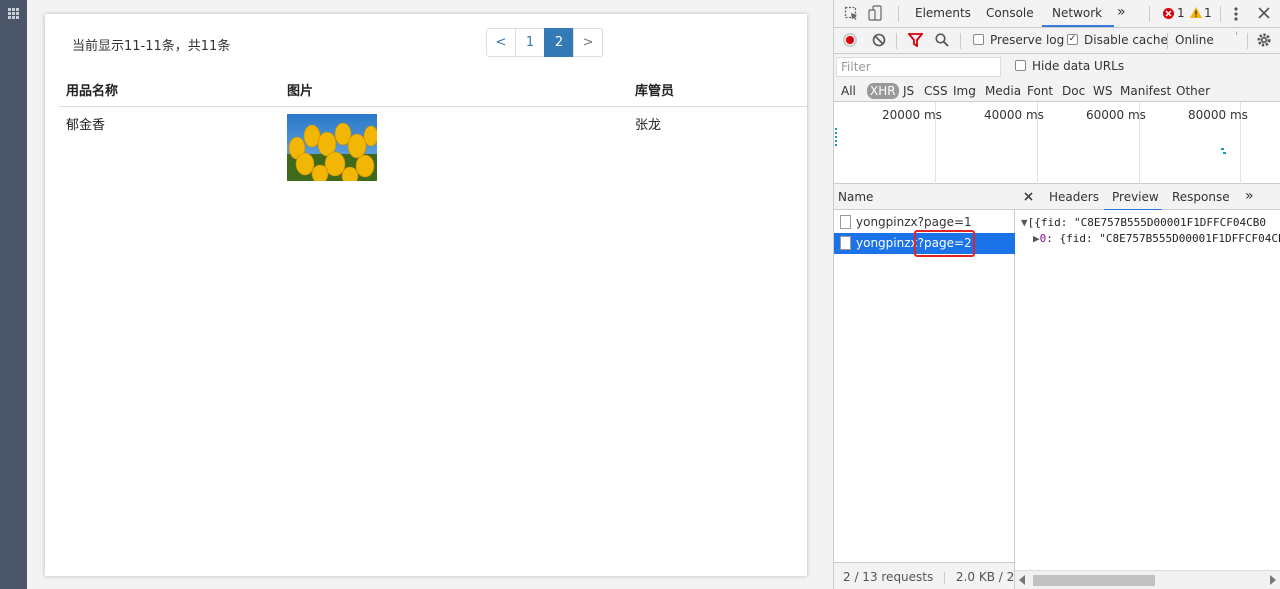 The height and width of the screenshot is (589, 1280). Describe the element at coordinates (850, 40) in the screenshot. I see `record-icon` at that location.